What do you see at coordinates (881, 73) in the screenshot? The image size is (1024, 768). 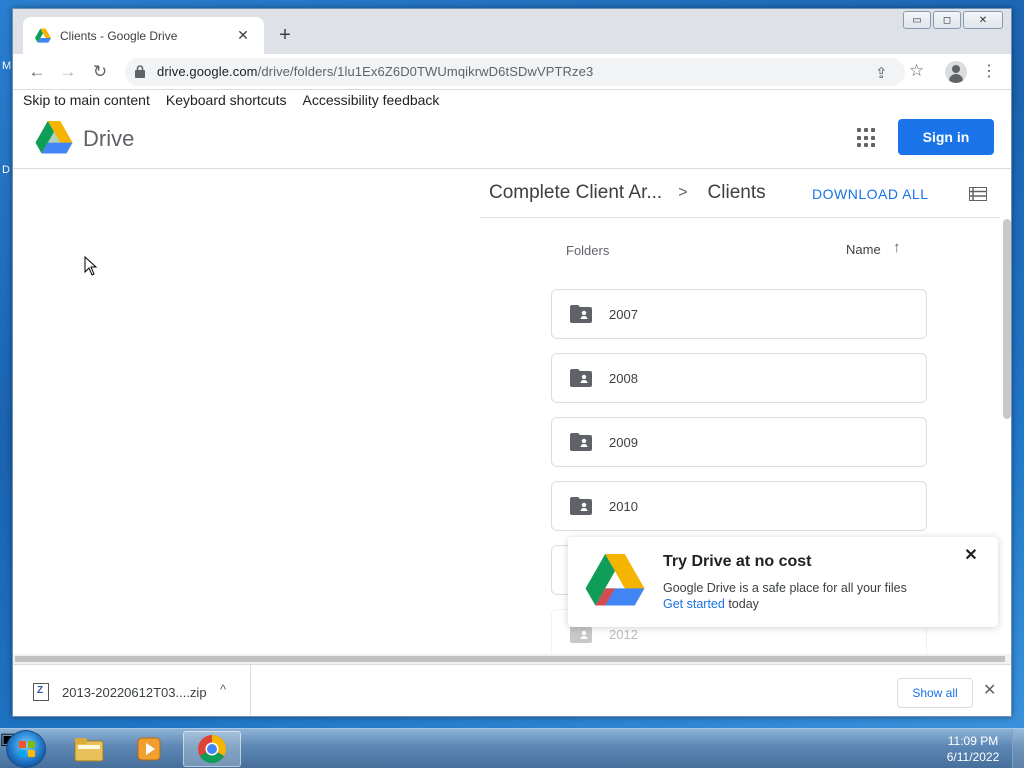 I see `share-icon: ⇪` at bounding box center [881, 73].